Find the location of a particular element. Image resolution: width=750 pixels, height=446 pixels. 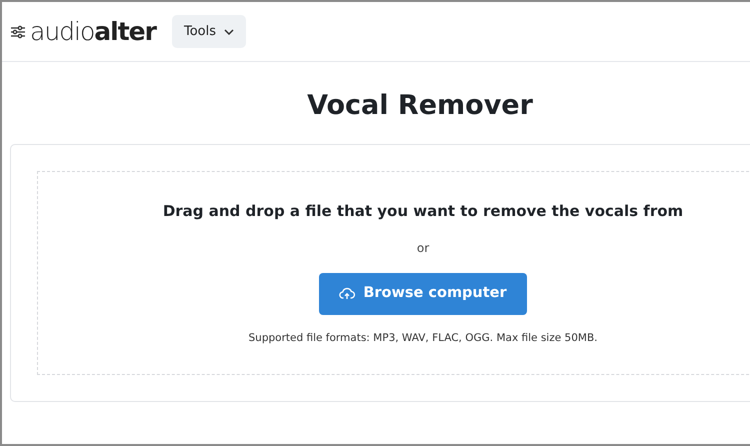

or-separator: or is located at coordinates (423, 248).